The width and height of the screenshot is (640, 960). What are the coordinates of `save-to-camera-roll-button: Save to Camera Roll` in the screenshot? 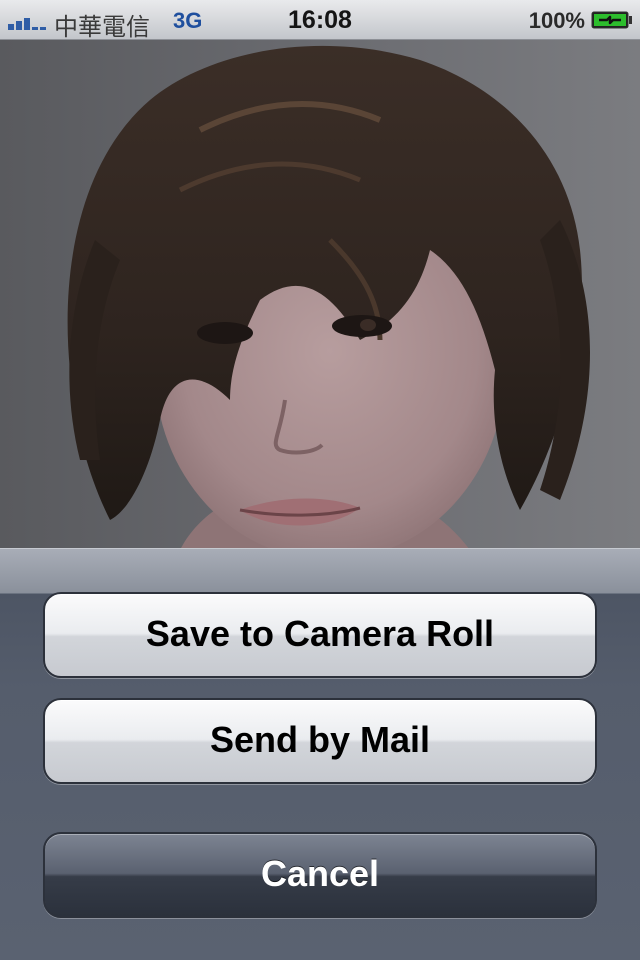 It's located at (320, 635).